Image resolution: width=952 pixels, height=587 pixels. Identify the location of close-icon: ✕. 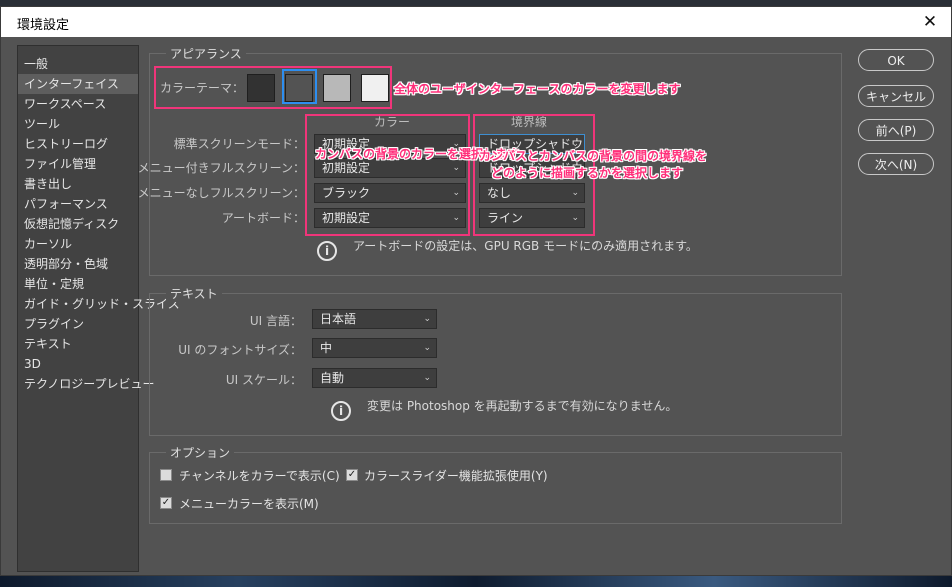
(930, 22).